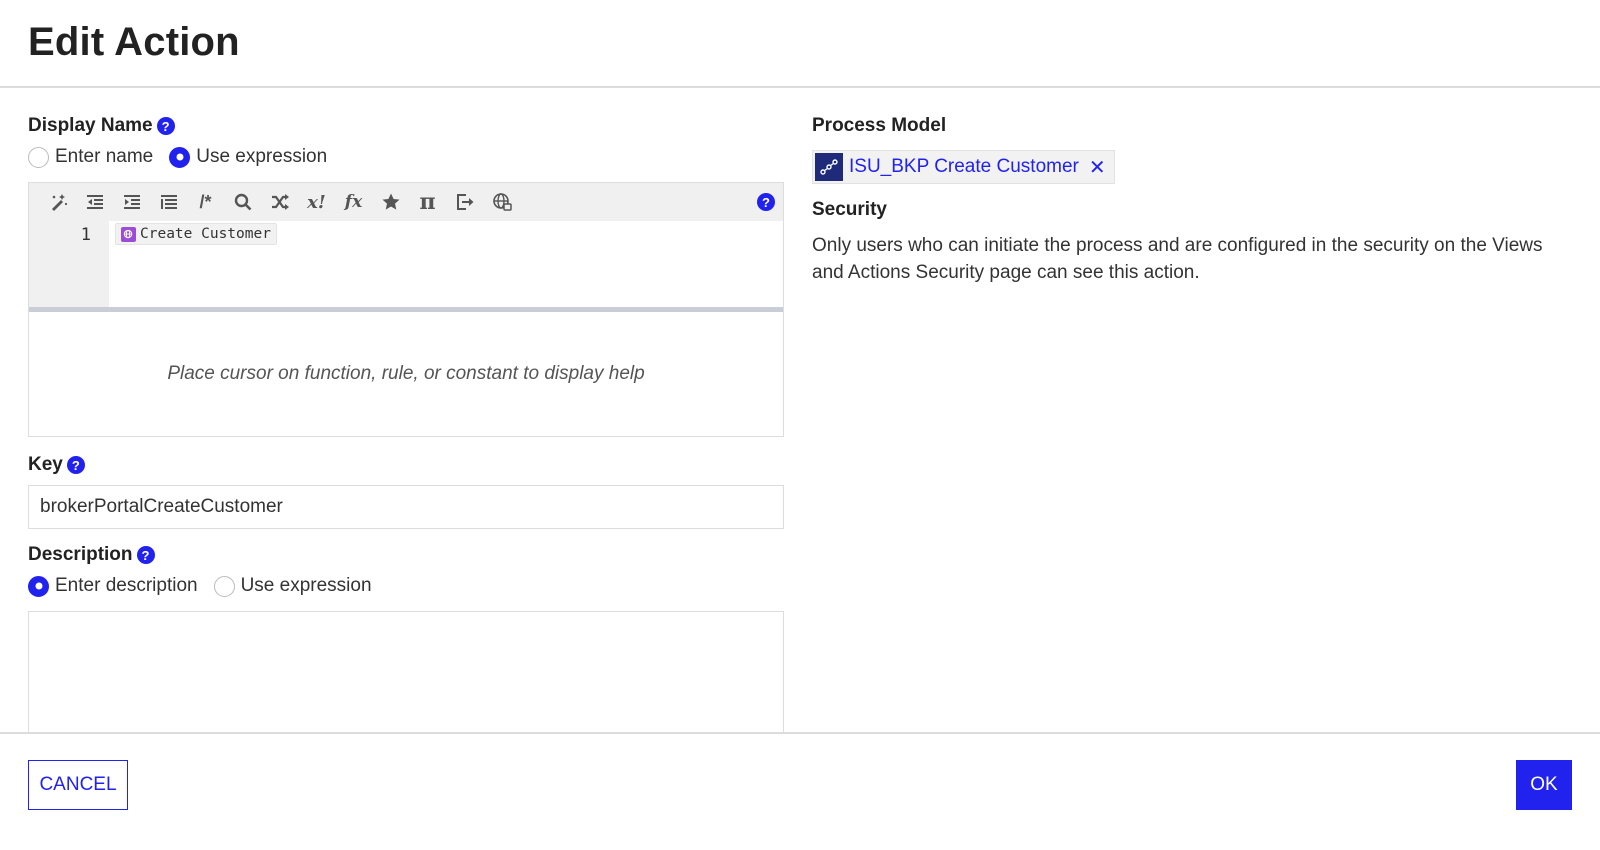 This screenshot has width=1600, height=850. I want to click on code-area: 1 Create Customer, so click(406, 264).